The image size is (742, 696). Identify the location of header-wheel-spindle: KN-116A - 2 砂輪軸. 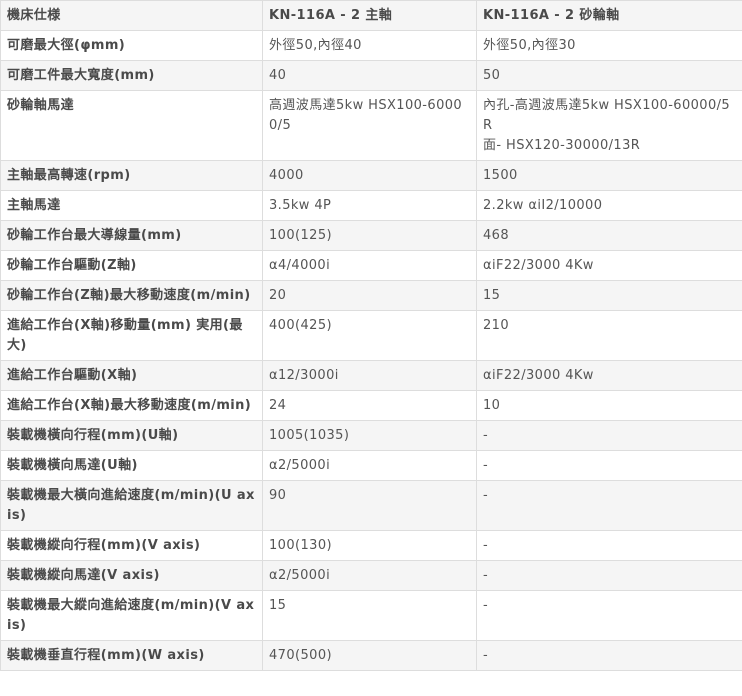
(609, 15).